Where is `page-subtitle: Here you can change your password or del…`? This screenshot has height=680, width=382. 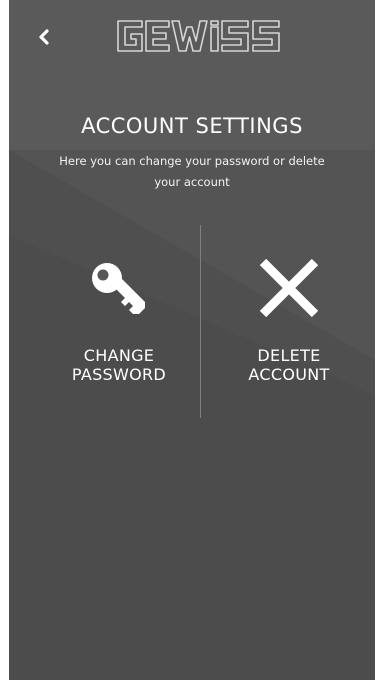
page-subtitle: Here you can change your password or del… is located at coordinates (192, 171).